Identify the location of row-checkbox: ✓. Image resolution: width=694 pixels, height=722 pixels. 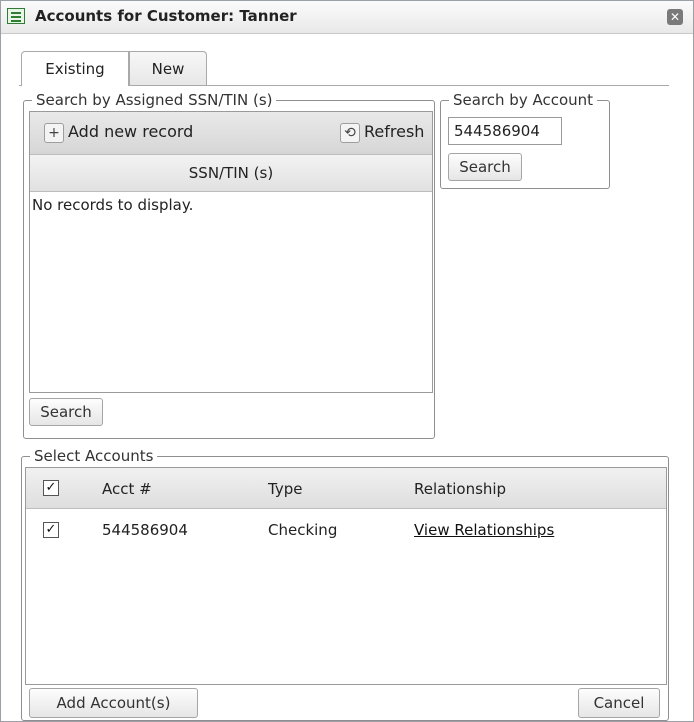
(51, 530).